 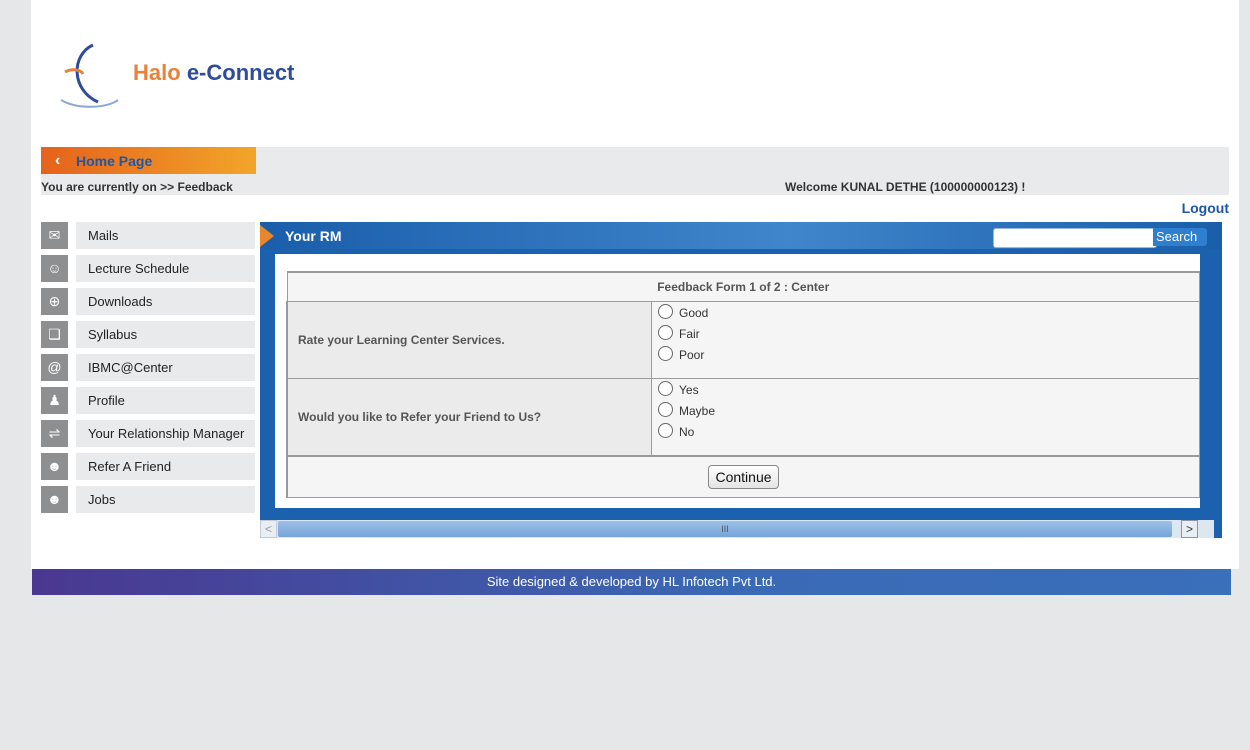 What do you see at coordinates (928, 357) in the screenshot?
I see `radio-option-poor: Poor` at bounding box center [928, 357].